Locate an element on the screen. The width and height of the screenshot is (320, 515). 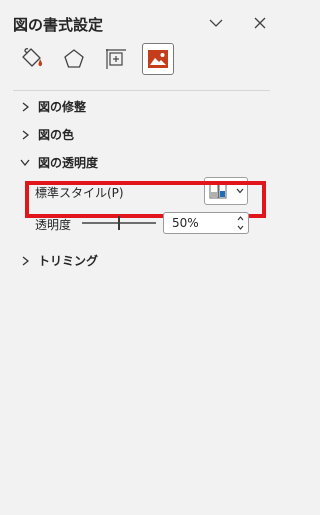
spin-up-icon is located at coordinates (240, 218).